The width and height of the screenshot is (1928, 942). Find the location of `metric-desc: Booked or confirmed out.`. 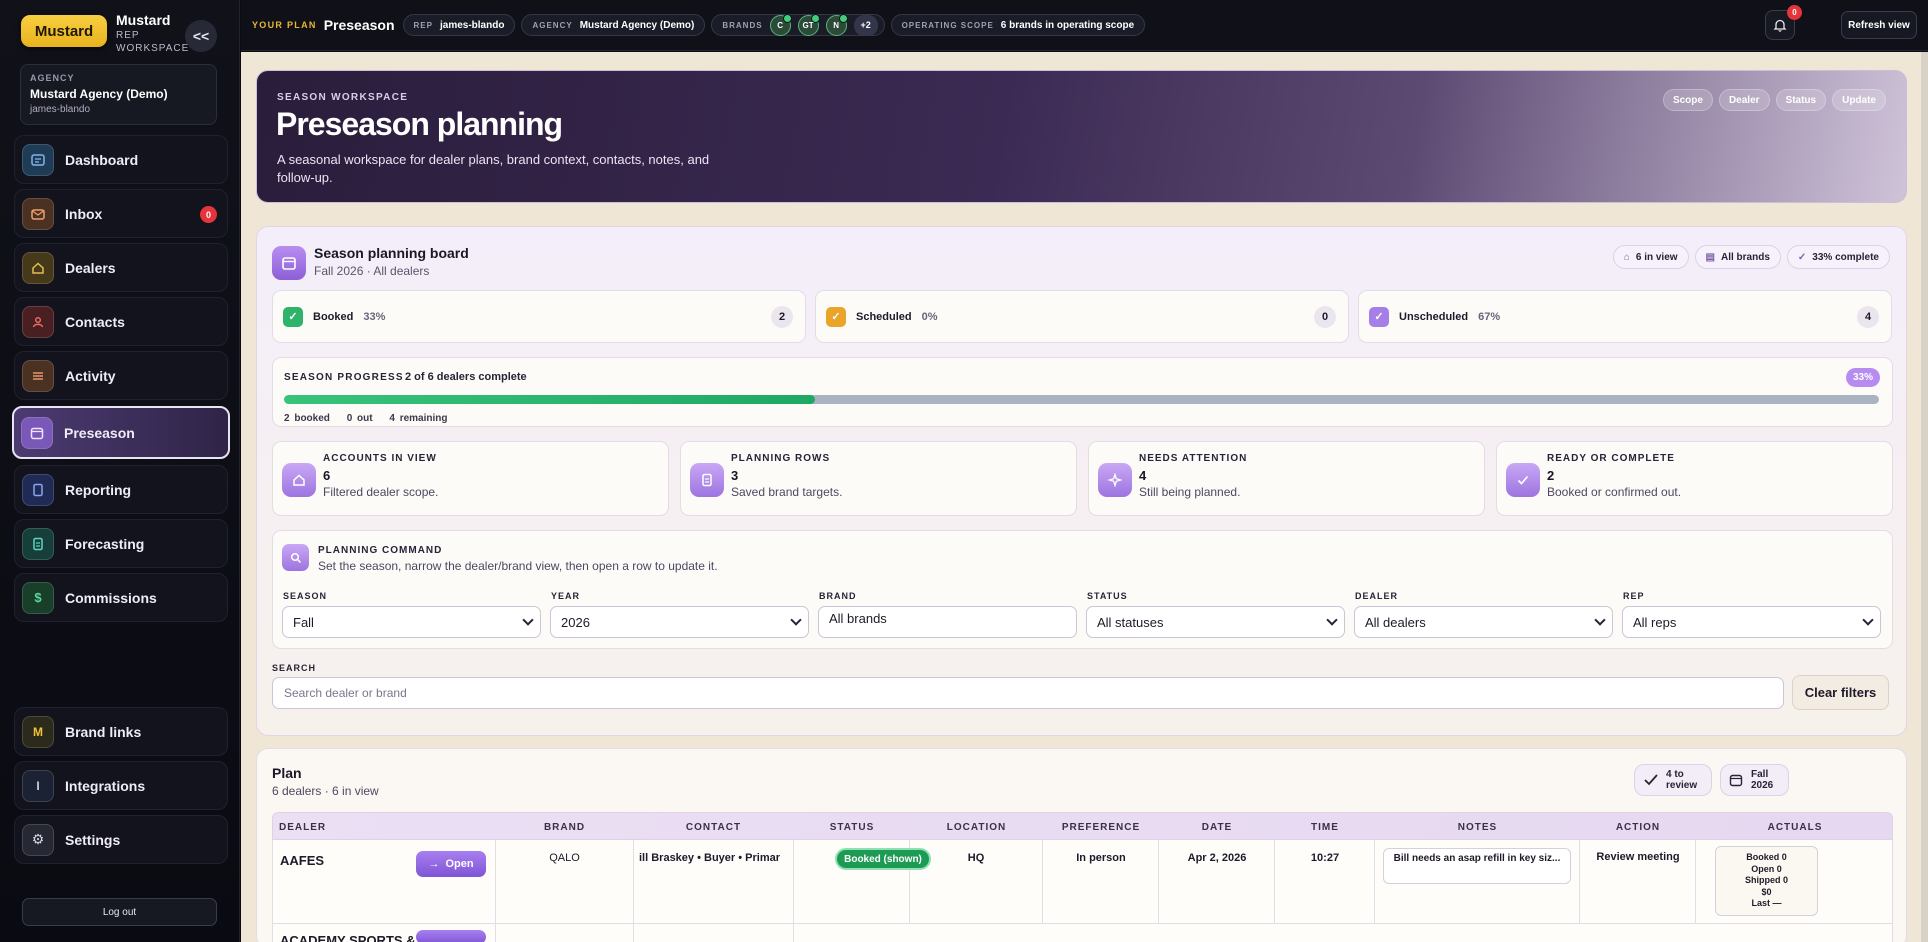

metric-desc: Booked or confirmed out. is located at coordinates (1614, 492).